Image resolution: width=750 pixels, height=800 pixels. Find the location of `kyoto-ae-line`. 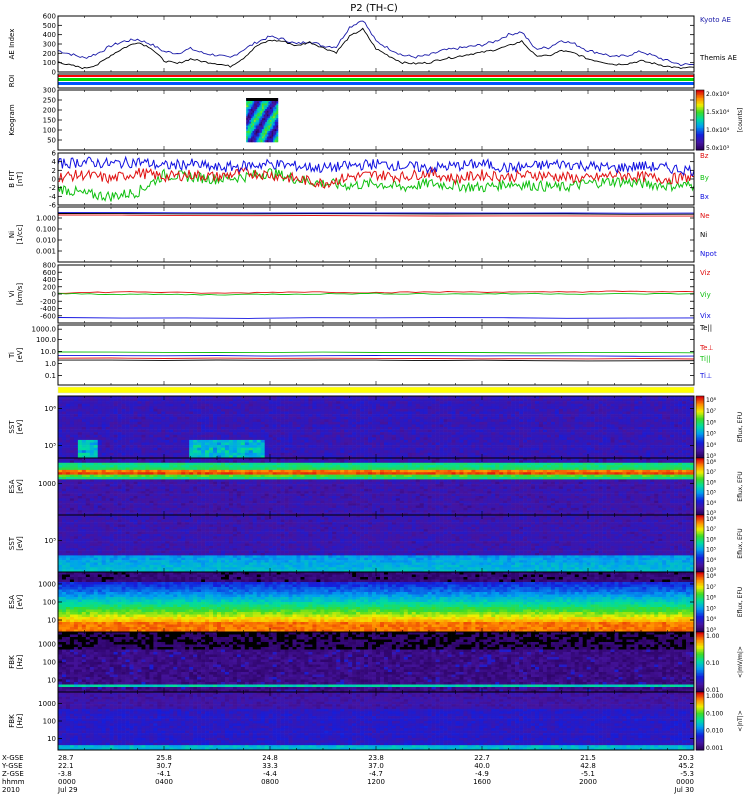

kyoto-ae-line is located at coordinates (376, 43).